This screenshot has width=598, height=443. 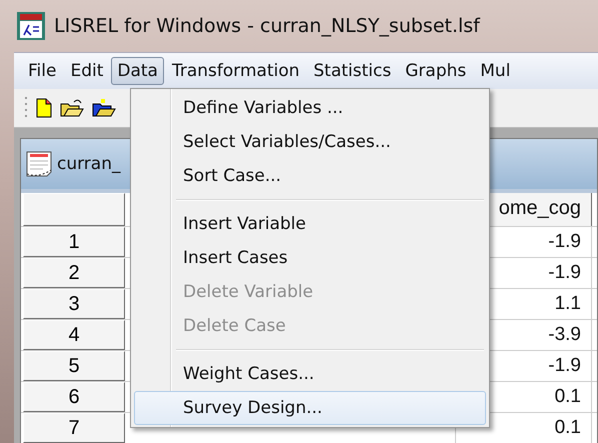 I want to click on row-header: 5, so click(x=74, y=366).